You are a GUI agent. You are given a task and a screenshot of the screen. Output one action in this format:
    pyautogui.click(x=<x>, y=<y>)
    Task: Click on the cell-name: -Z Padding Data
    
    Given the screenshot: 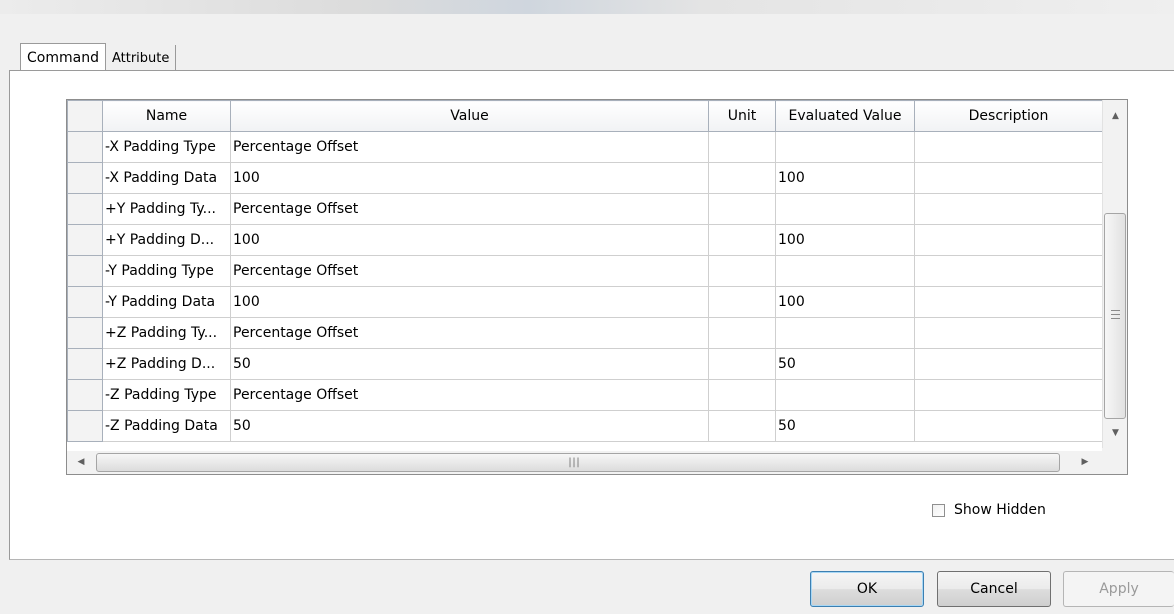 What is the action you would take?
    pyautogui.click(x=166, y=426)
    